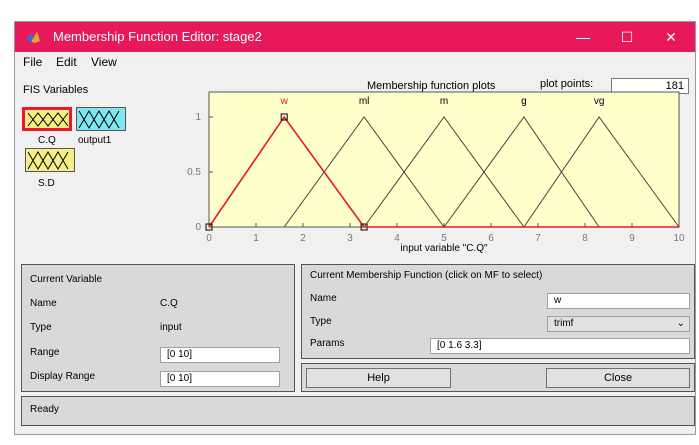  Describe the element at coordinates (491, 238) in the screenshot. I see `x-tick-label: 6` at that location.